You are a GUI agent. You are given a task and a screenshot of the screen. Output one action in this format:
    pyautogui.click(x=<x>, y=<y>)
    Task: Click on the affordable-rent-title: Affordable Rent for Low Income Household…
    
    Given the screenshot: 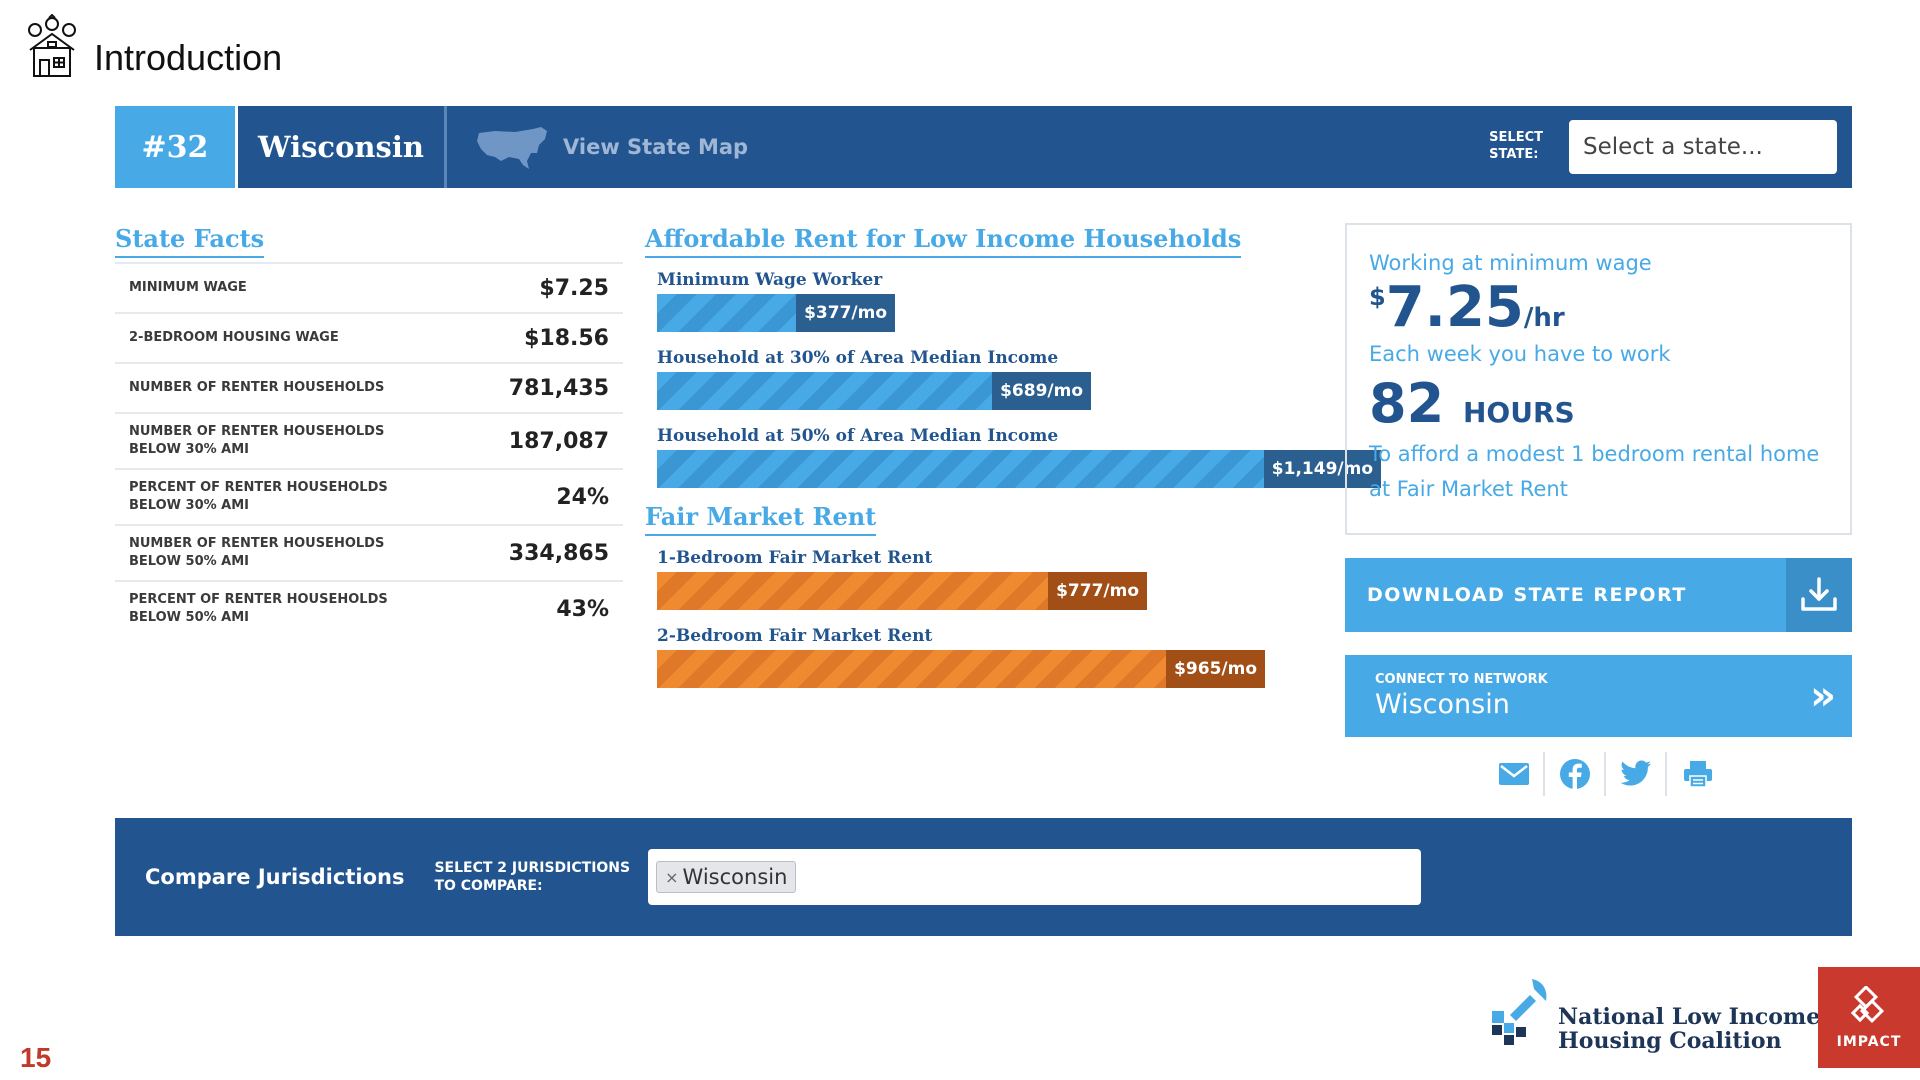 What is the action you would take?
    pyautogui.click(x=943, y=241)
    